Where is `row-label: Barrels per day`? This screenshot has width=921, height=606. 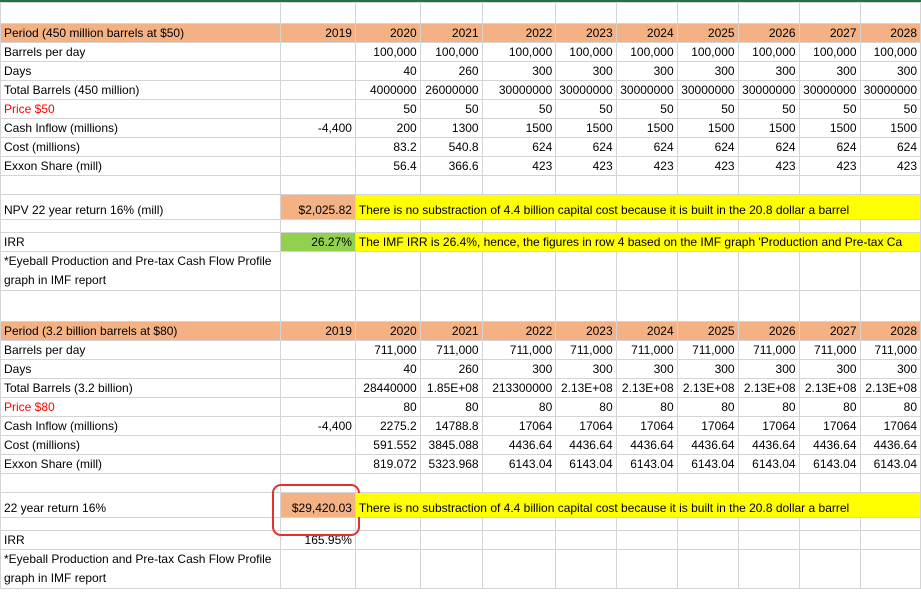
row-label: Barrels per day is located at coordinates (141, 350).